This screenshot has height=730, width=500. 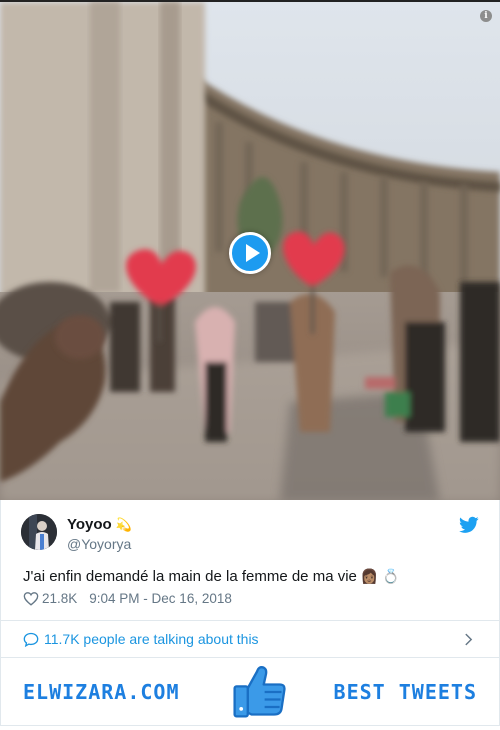 I want to click on tweet-meta: 21.8K 9:04 PM - Dec 16, 2018, so click(x=127, y=598).